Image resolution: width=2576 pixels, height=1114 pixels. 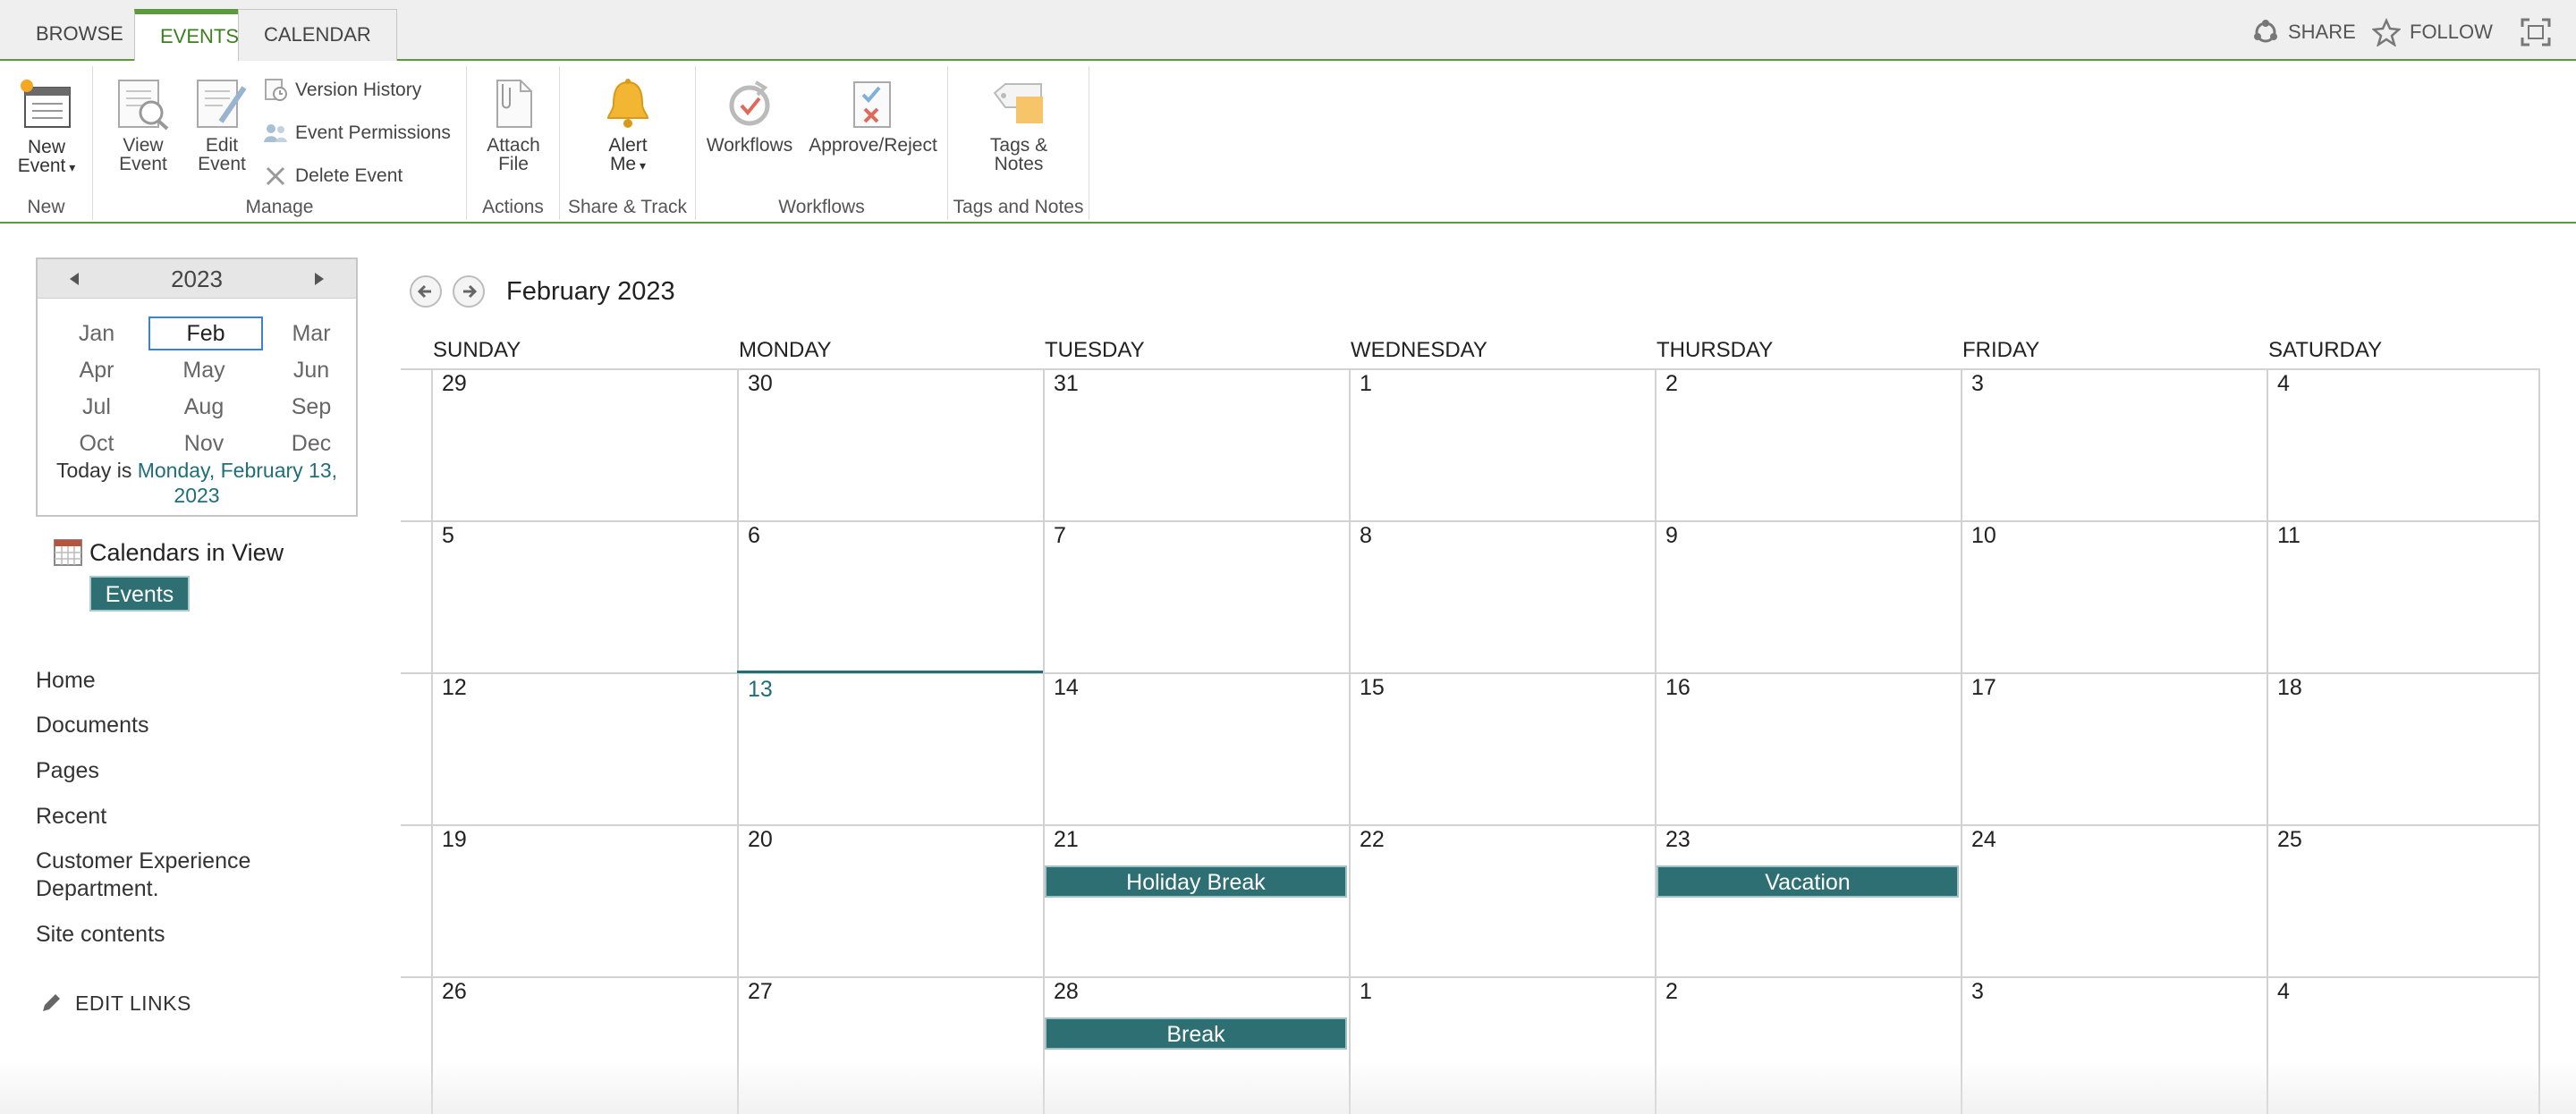 I want to click on calendar-event: Vacation, so click(x=1808, y=882).